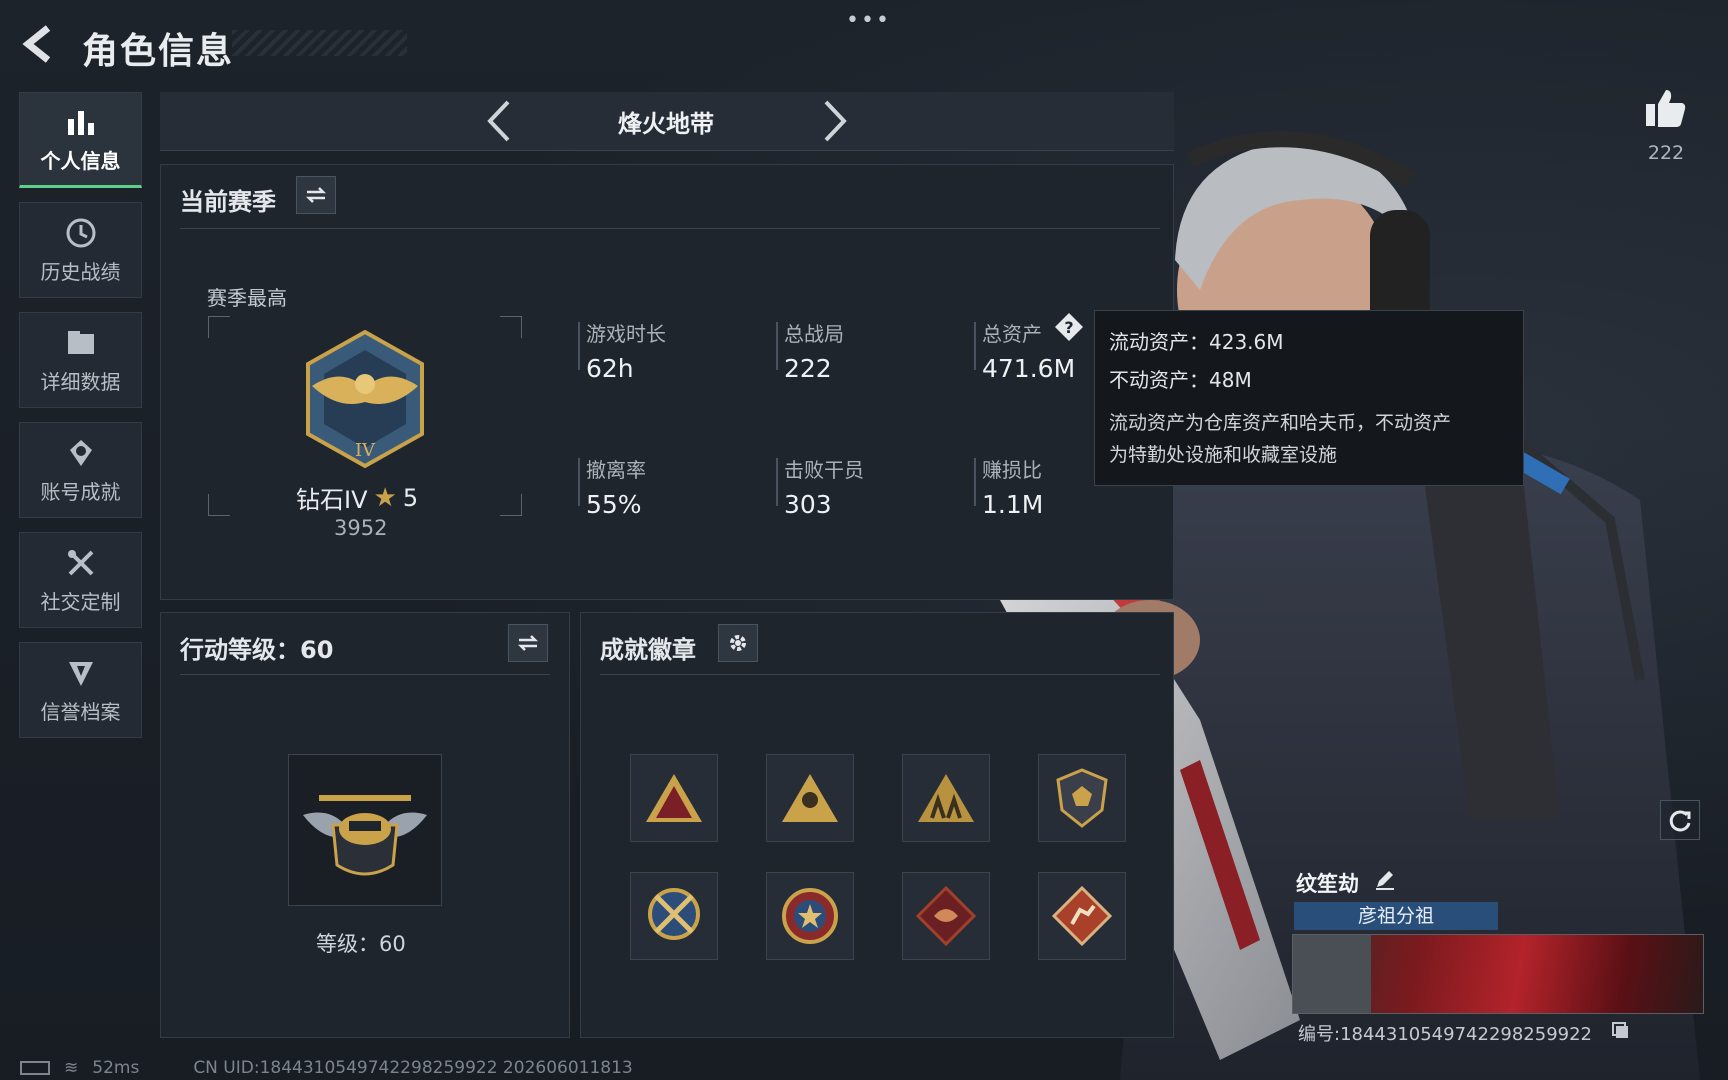  What do you see at coordinates (80, 360) in the screenshot?
I see `sidebar-item-detailed-data: 详细数据` at bounding box center [80, 360].